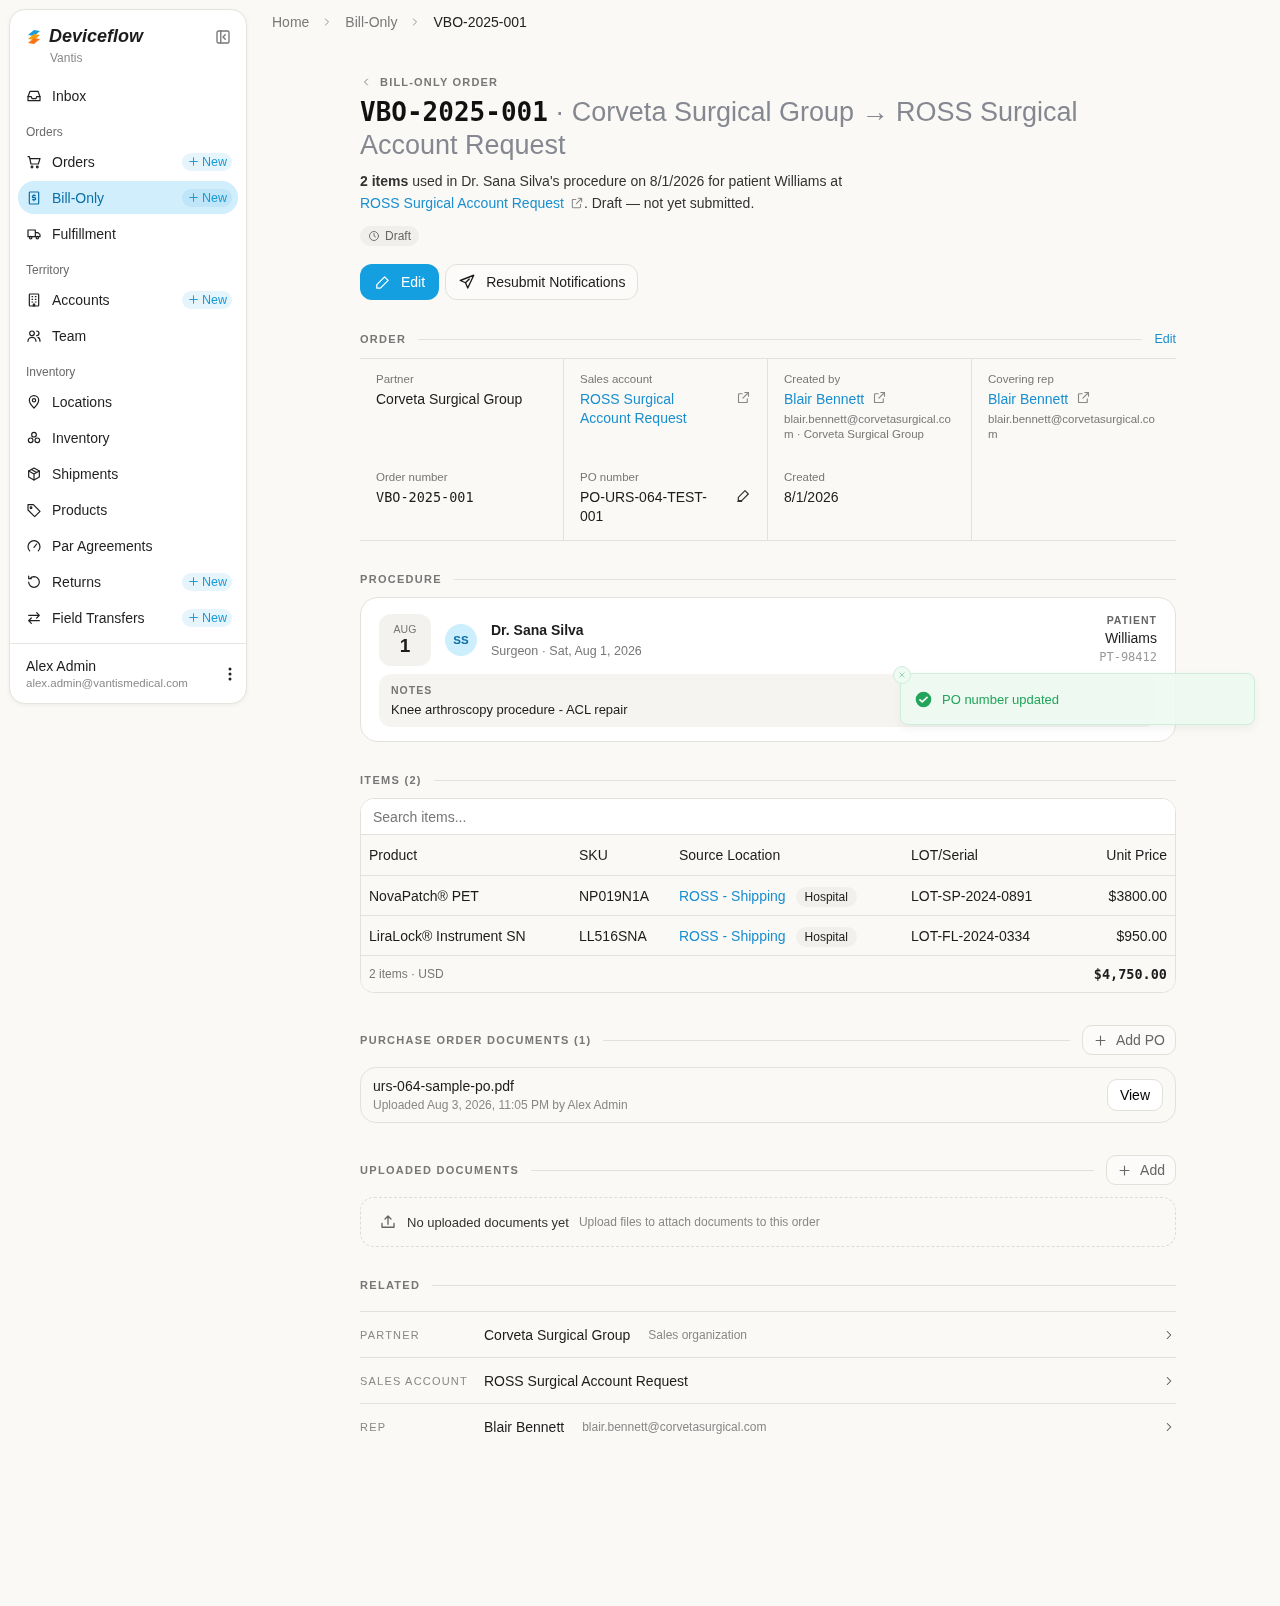 The image size is (1280, 1606). What do you see at coordinates (128, 161) in the screenshot?
I see `nav-item: Orders New` at bounding box center [128, 161].